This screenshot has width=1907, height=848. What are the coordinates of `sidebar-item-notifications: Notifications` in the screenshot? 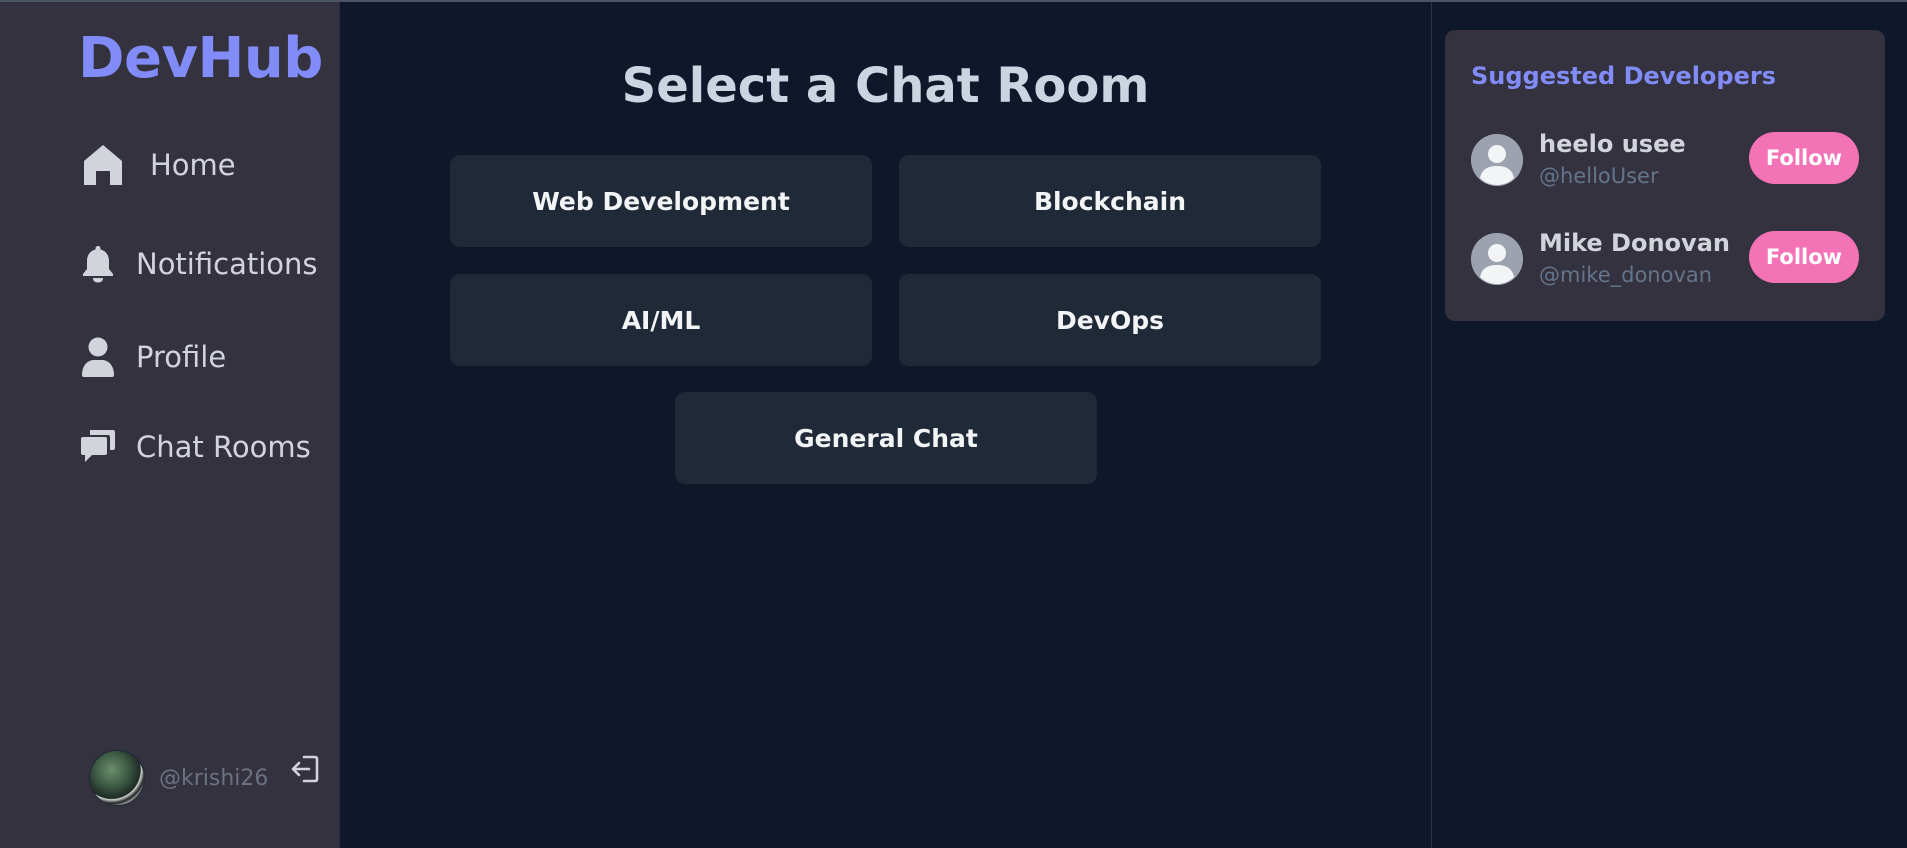 It's located at (198, 264).